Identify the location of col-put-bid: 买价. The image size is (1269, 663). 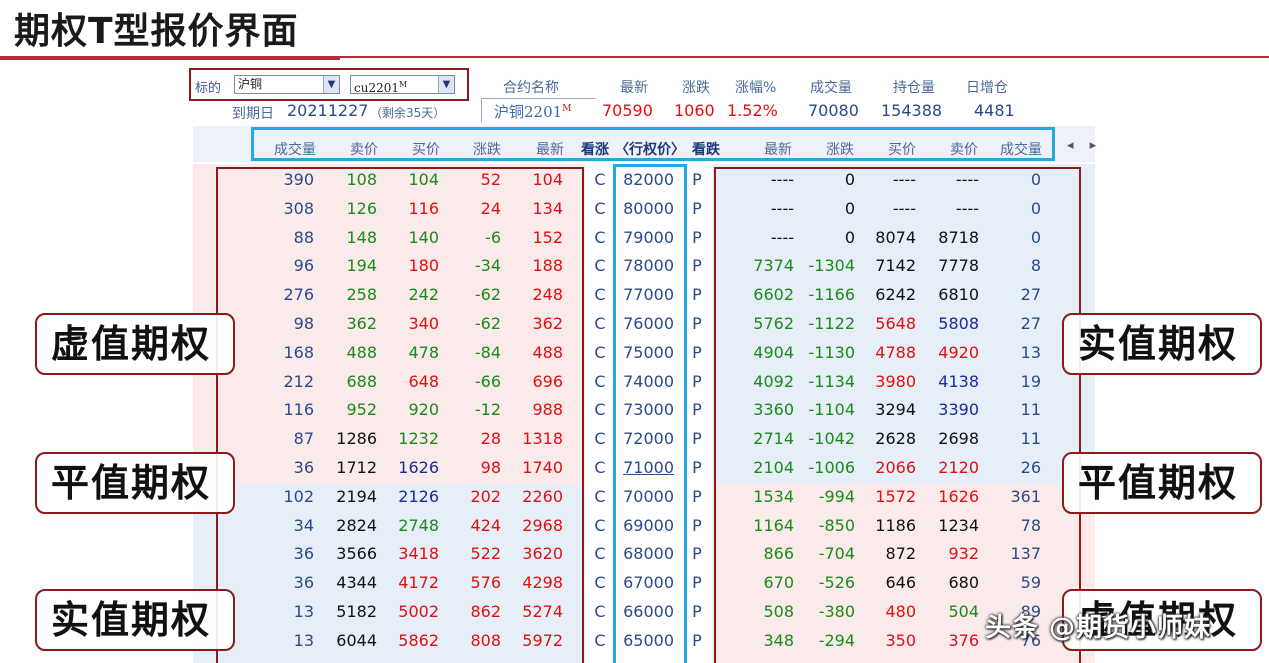
(892, 149).